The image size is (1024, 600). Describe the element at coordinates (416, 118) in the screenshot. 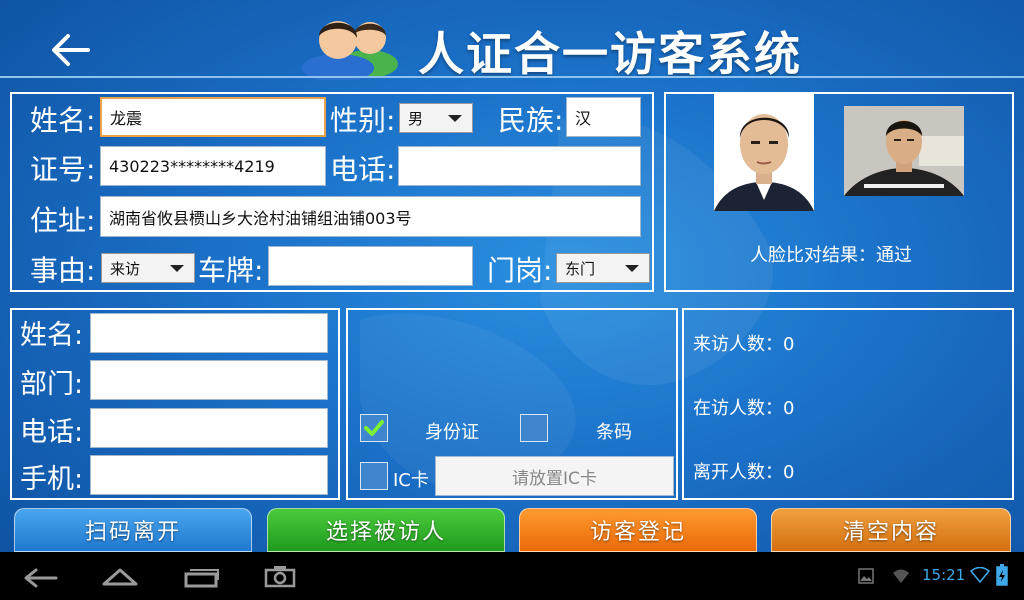

I see `gender-value: 男` at that location.